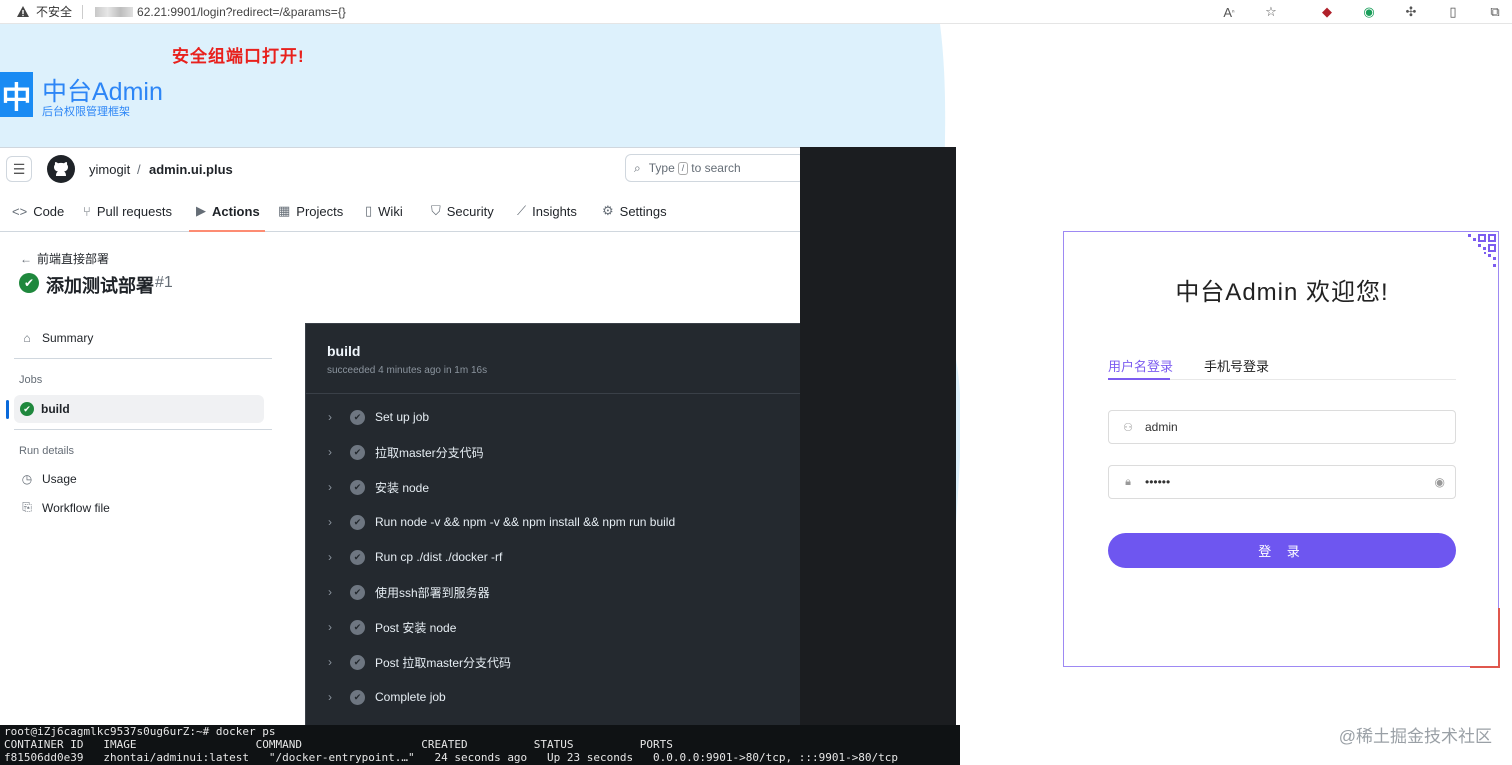  Describe the element at coordinates (378, 417) in the screenshot. I see `log-step: › ✔ Set up job` at that location.